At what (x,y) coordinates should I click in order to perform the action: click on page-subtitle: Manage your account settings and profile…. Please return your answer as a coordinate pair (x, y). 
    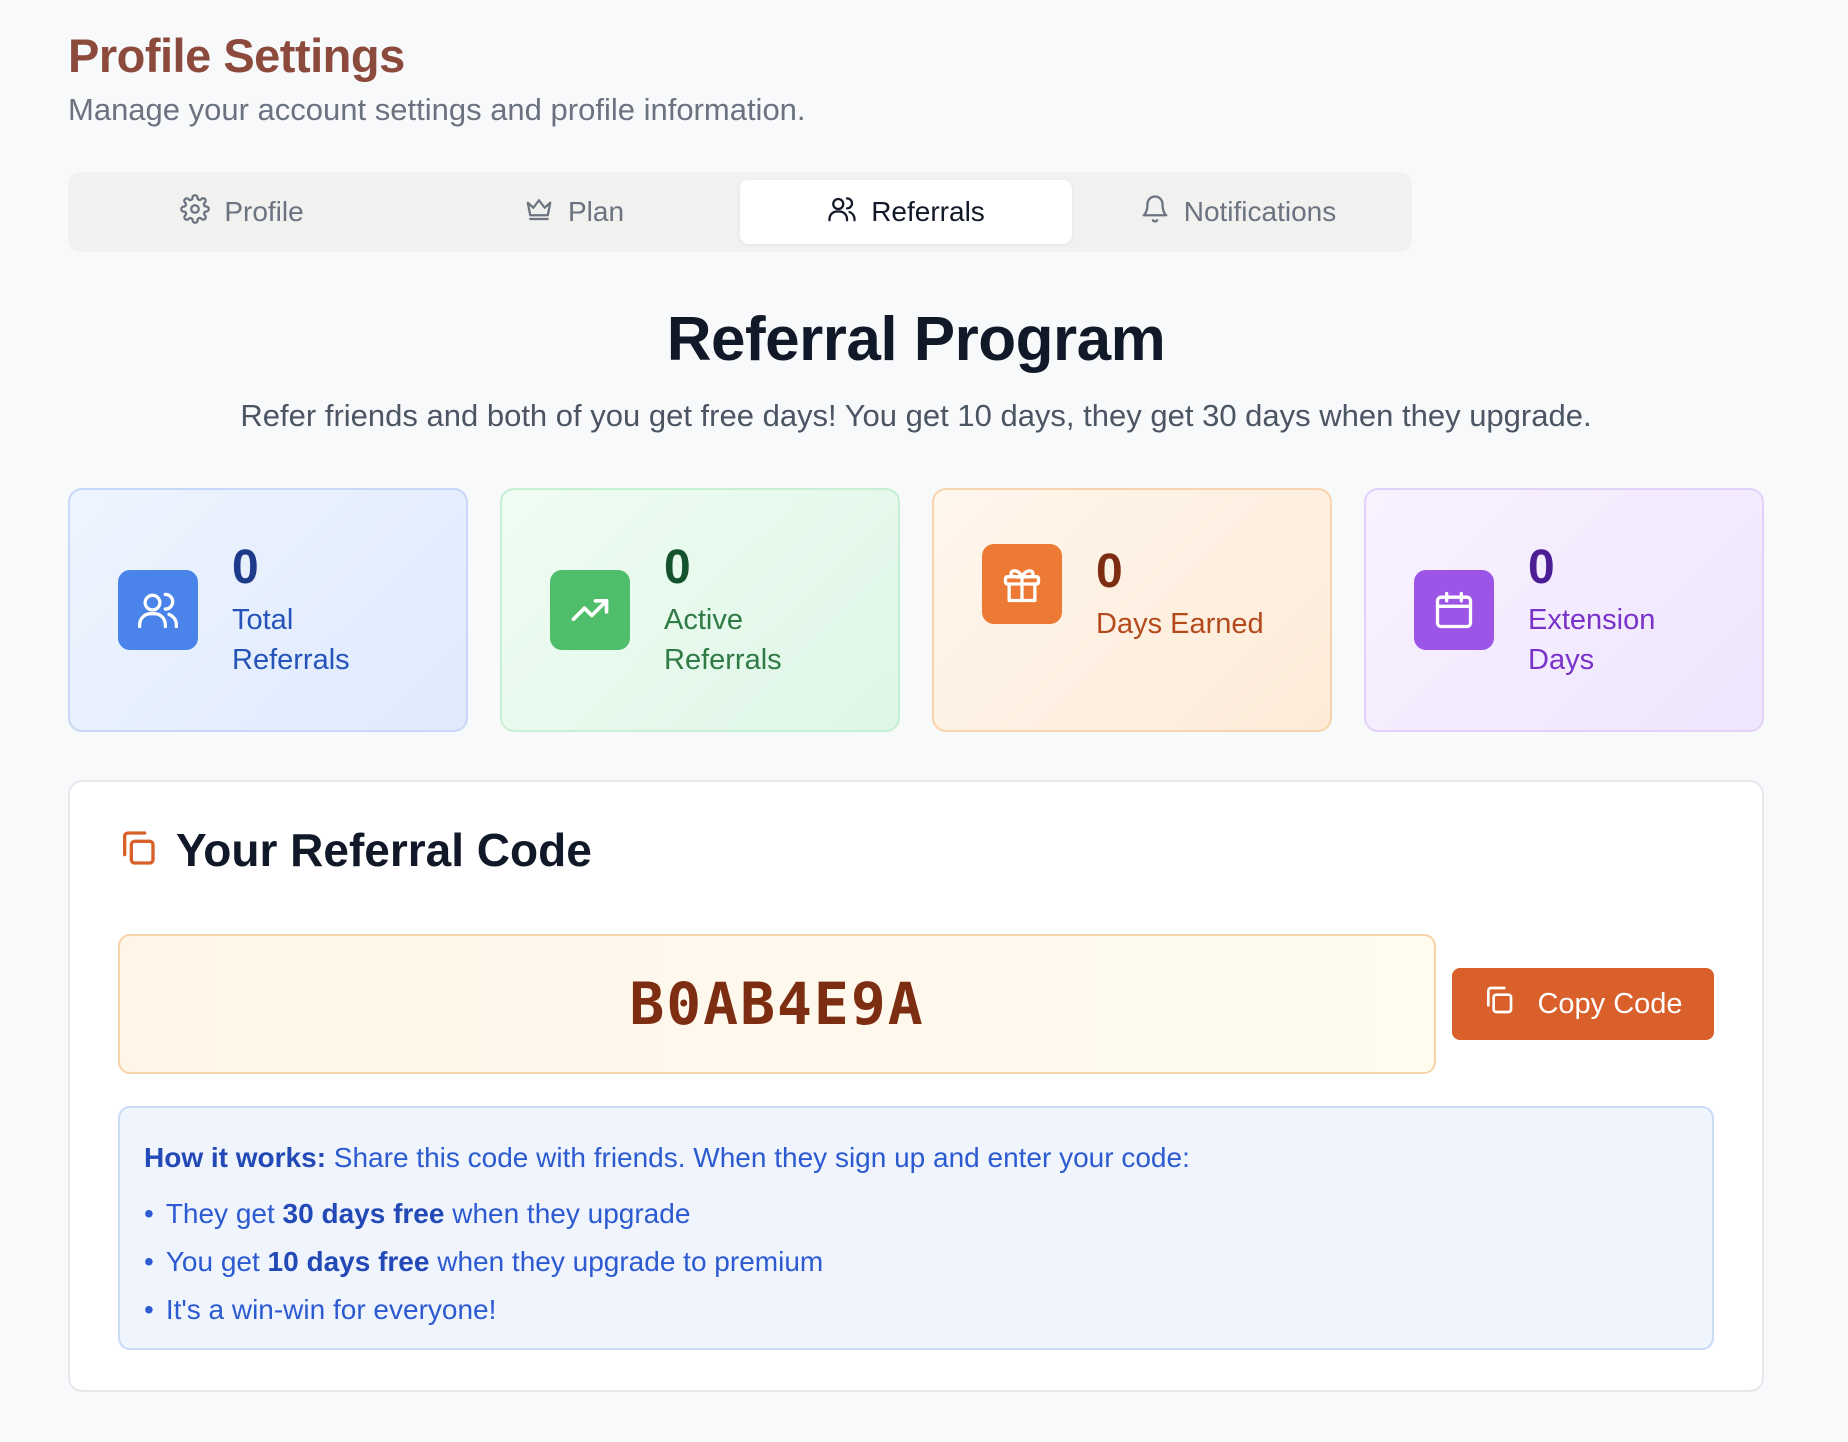
    Looking at the image, I should click on (437, 109).